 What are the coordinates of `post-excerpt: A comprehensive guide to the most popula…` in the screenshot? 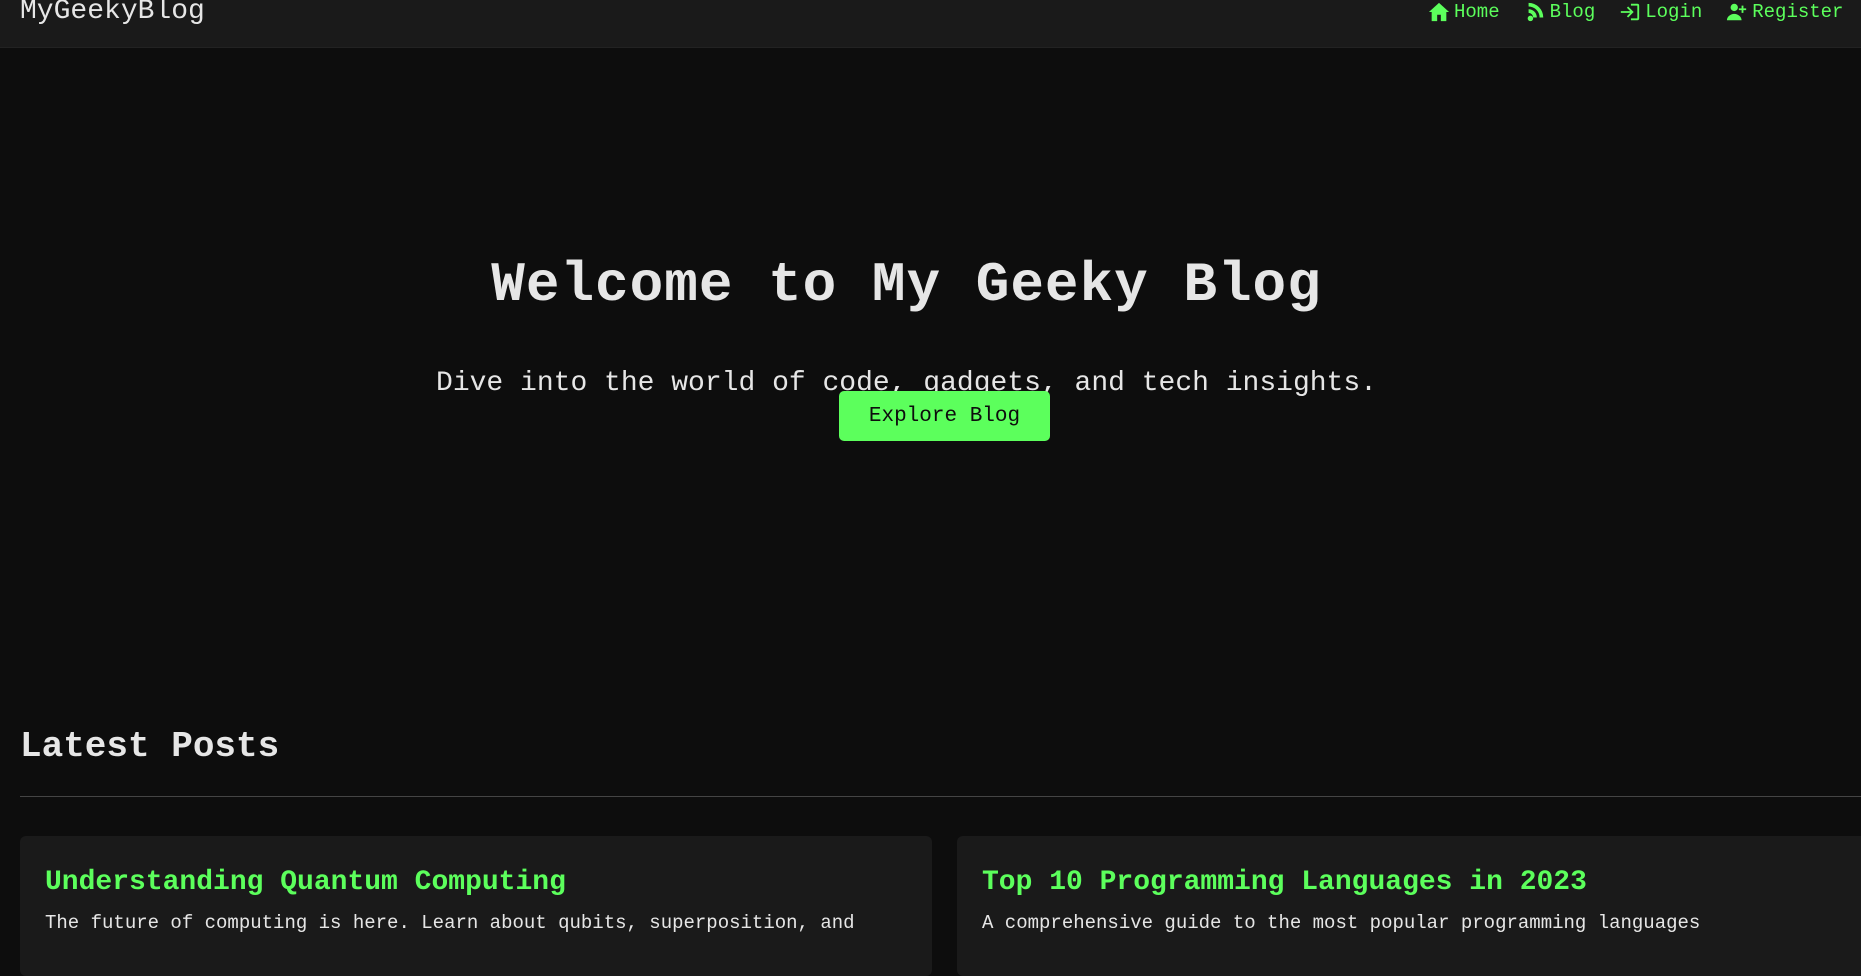 It's located at (1341, 923).